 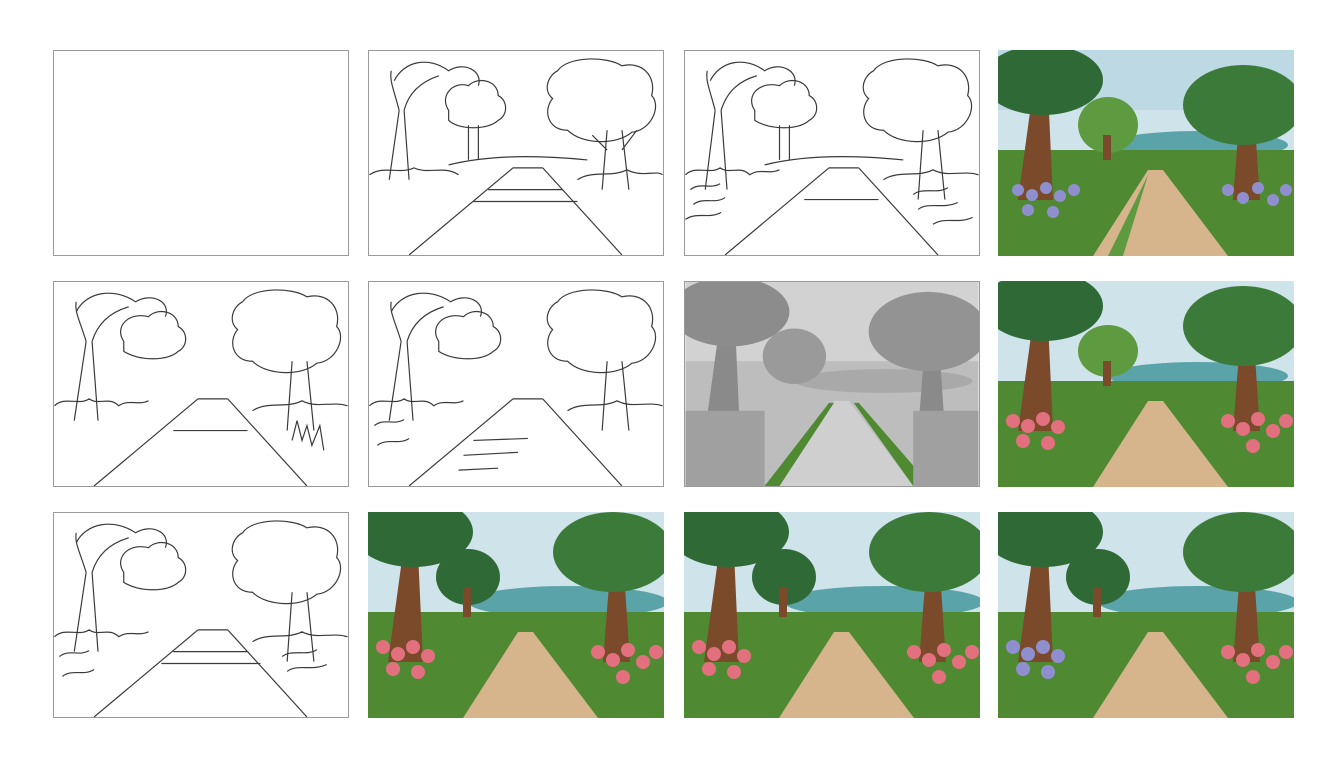 I want to click on grayscale-scene, so click(x=832, y=384).